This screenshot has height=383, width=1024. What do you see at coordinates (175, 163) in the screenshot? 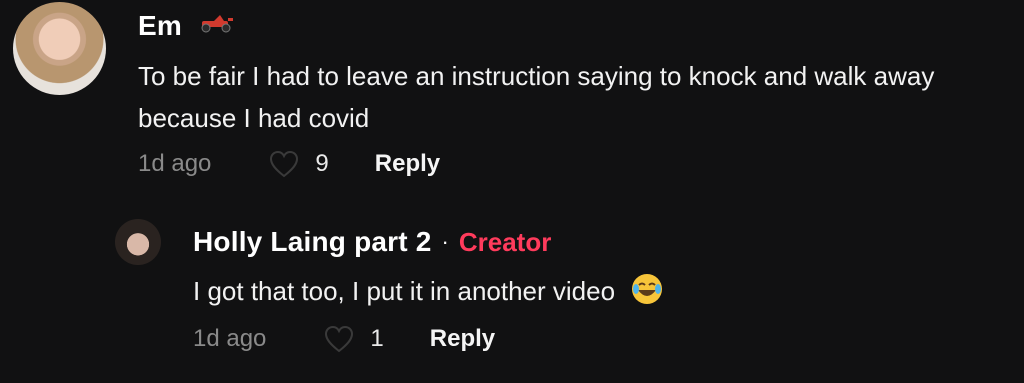
I see `comment-time: 1d ago` at bounding box center [175, 163].